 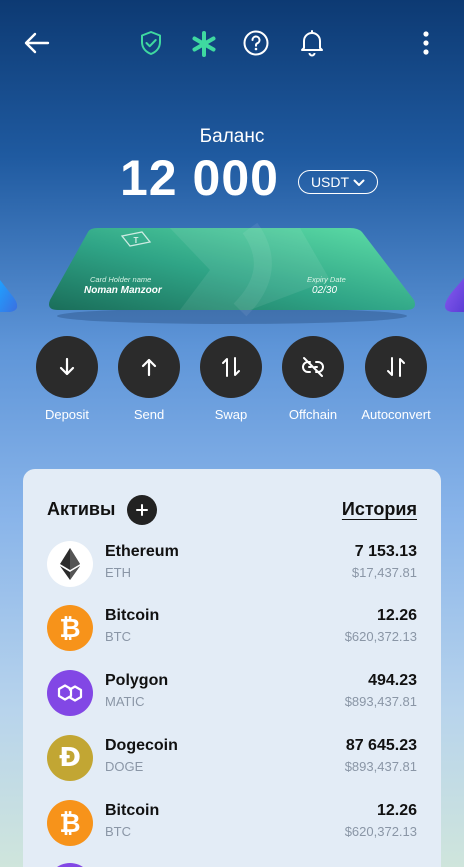 What do you see at coordinates (199, 178) in the screenshot?
I see `balance-amount: 12 000` at bounding box center [199, 178].